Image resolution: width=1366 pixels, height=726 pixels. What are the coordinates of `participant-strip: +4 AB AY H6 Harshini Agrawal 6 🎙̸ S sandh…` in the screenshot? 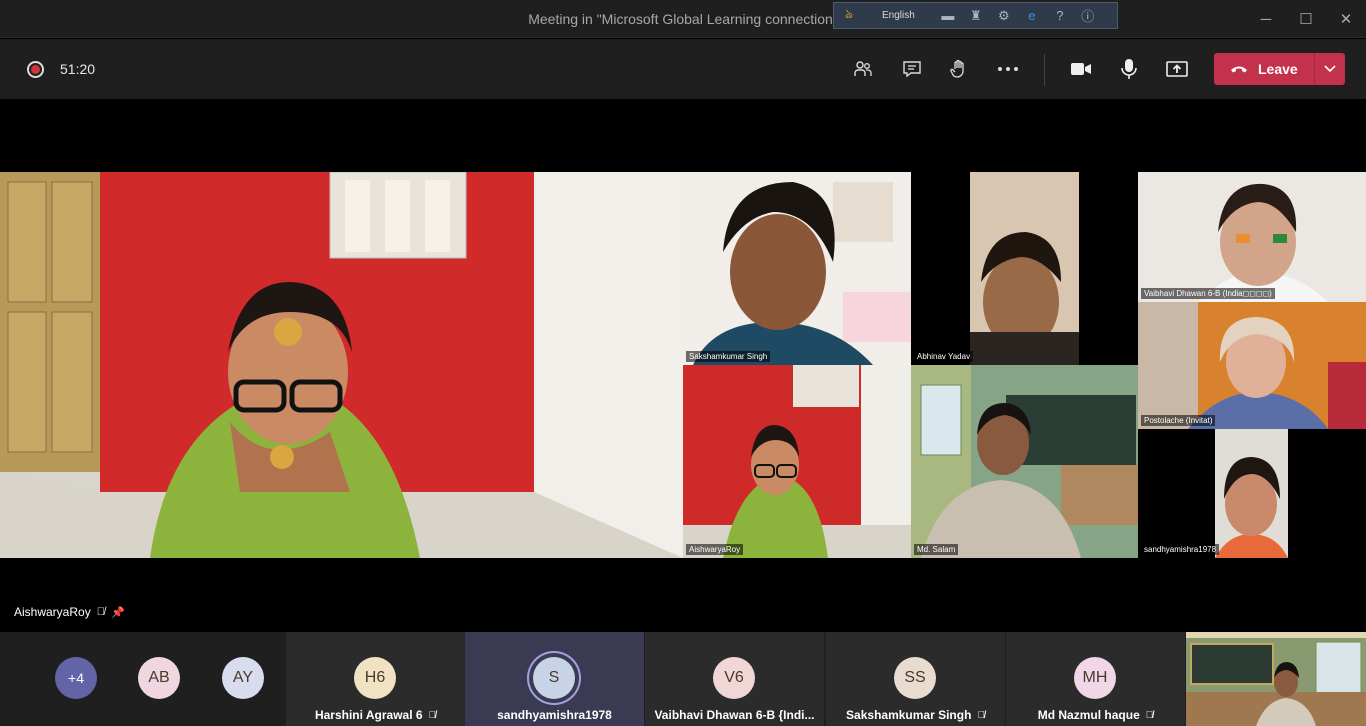 It's located at (683, 679).